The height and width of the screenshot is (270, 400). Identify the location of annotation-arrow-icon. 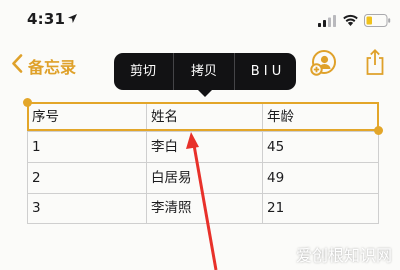
(202, 201).